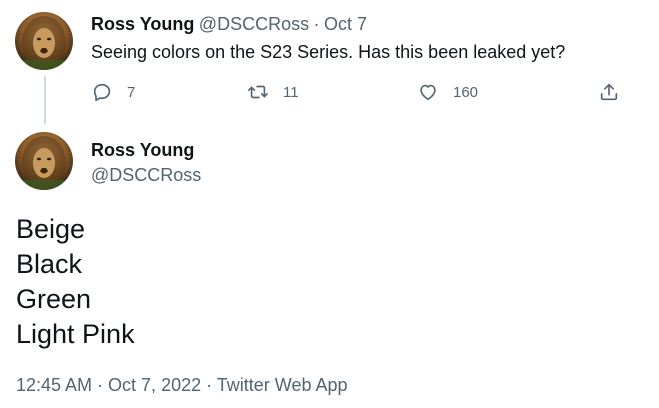  What do you see at coordinates (258, 92) in the screenshot?
I see `retweet-icon` at bounding box center [258, 92].